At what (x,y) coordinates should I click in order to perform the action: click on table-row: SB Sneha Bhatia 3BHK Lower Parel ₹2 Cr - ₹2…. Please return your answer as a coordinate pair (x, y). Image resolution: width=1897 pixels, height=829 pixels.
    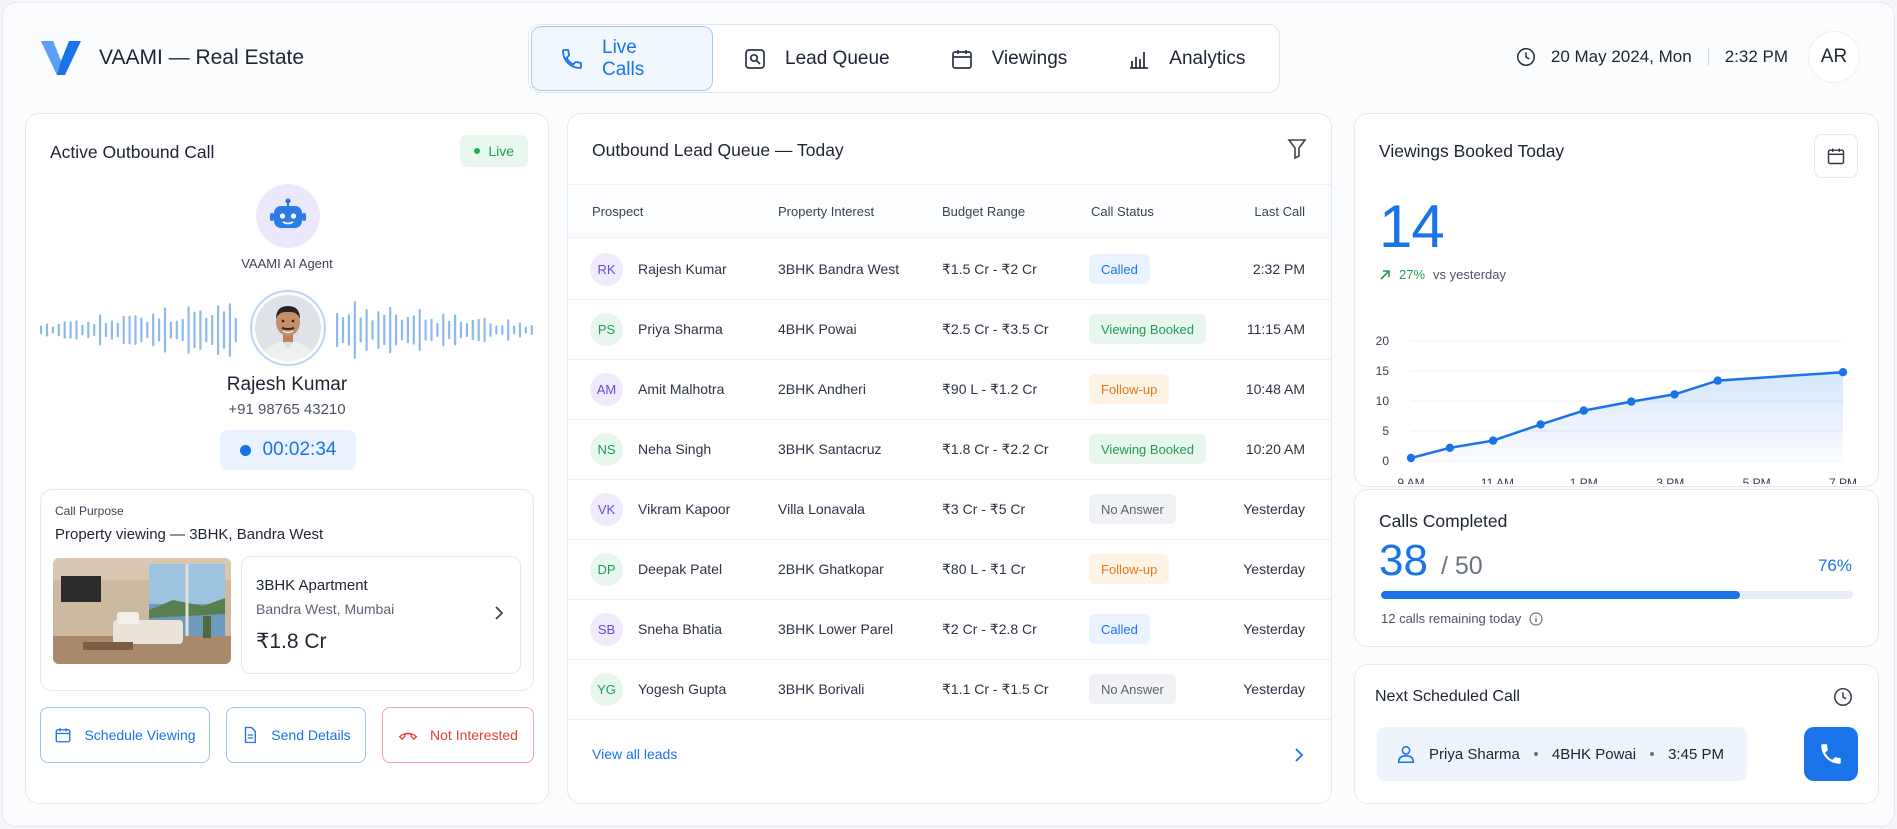
    Looking at the image, I should click on (949, 630).